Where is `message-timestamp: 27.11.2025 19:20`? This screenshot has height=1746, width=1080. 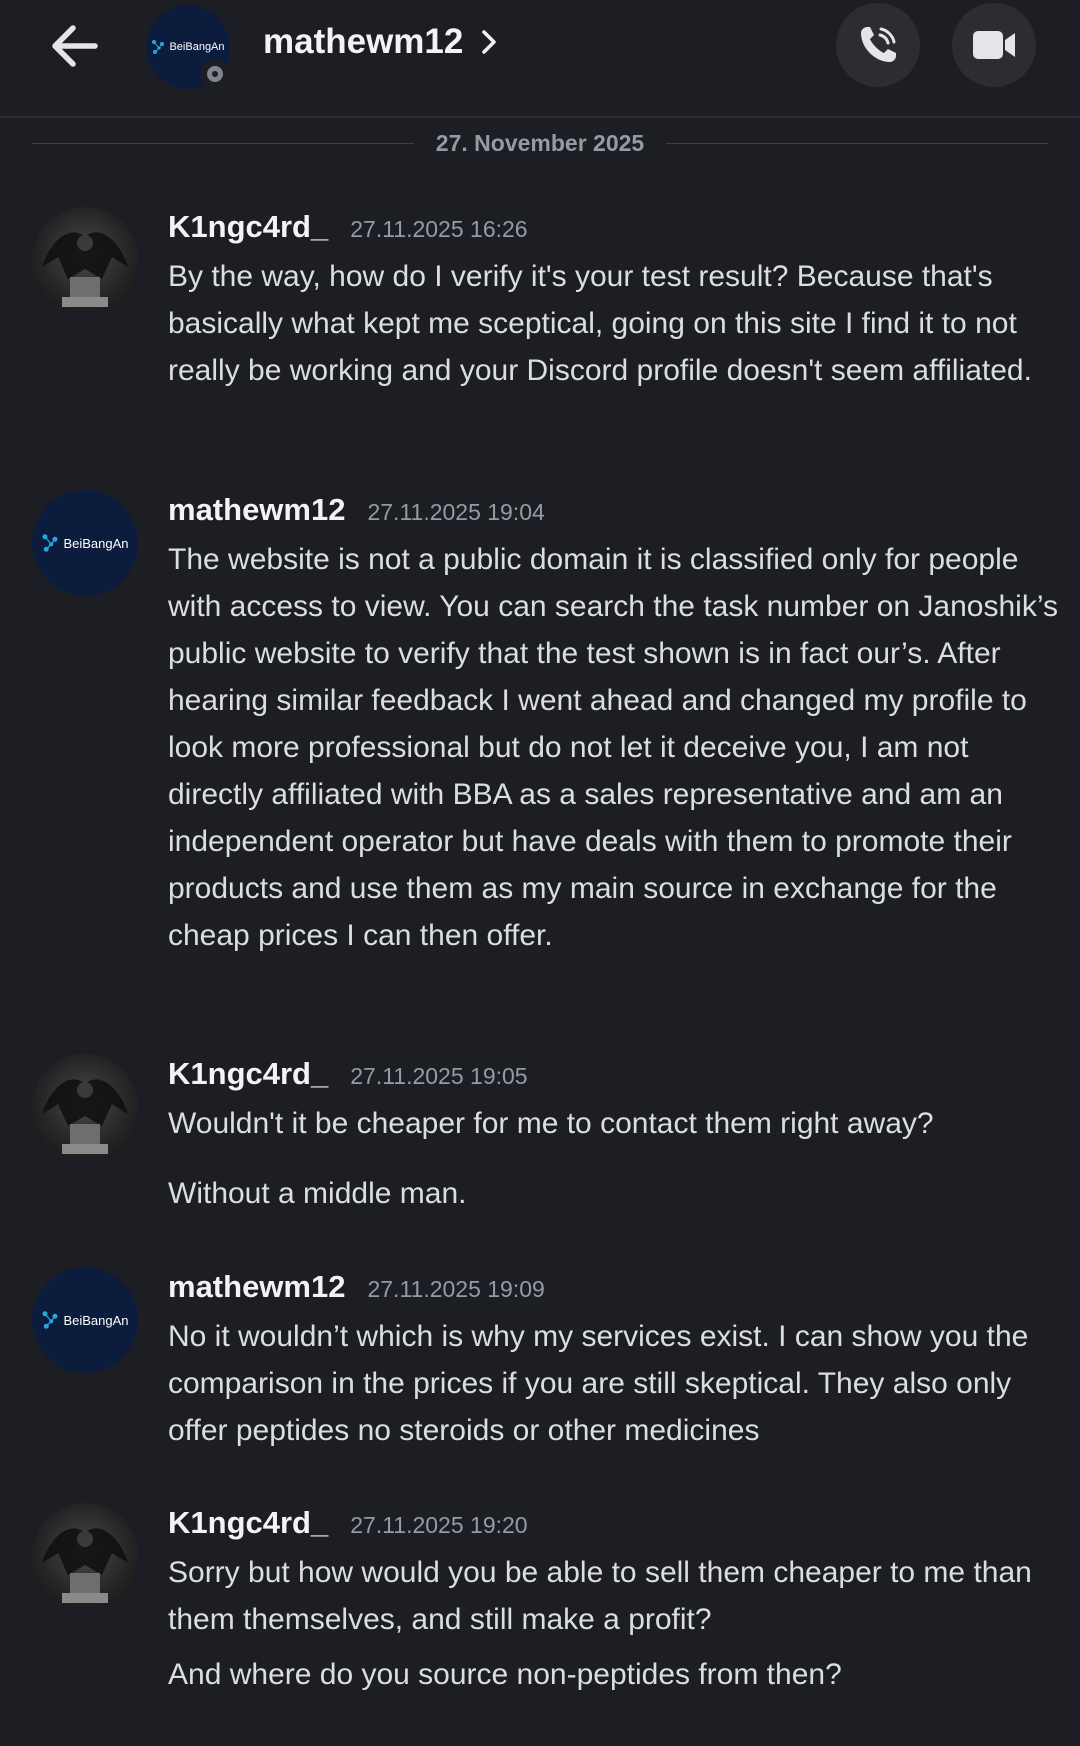
message-timestamp: 27.11.2025 19:20 is located at coordinates (439, 1525).